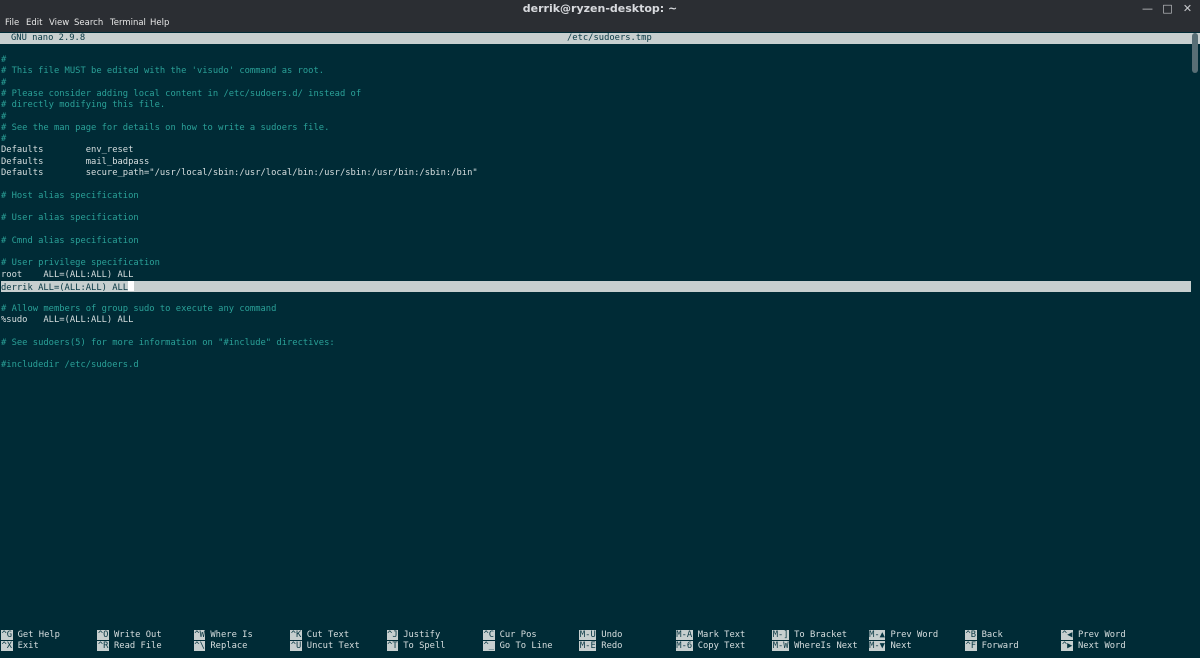  I want to click on minimize-icon: —, so click(1147, 8).